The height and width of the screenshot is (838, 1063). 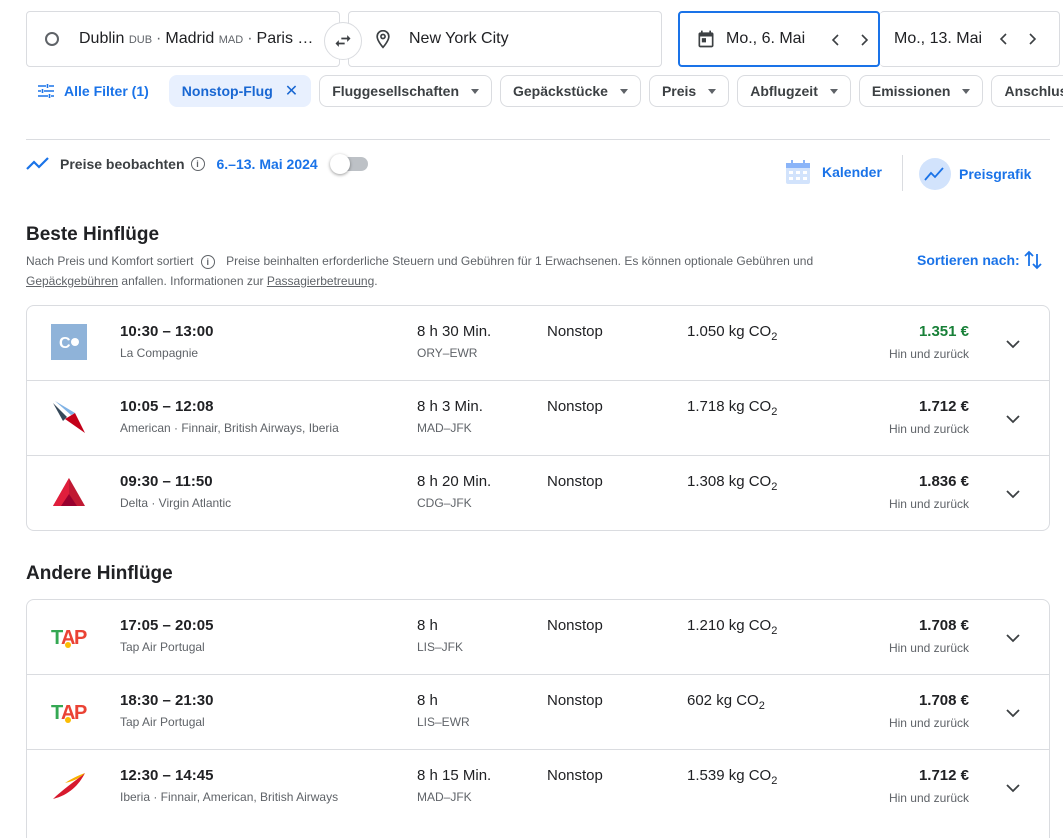 What do you see at coordinates (320, 281) in the screenshot?
I see `passenger-assistance-link: Passagierbetreuung` at bounding box center [320, 281].